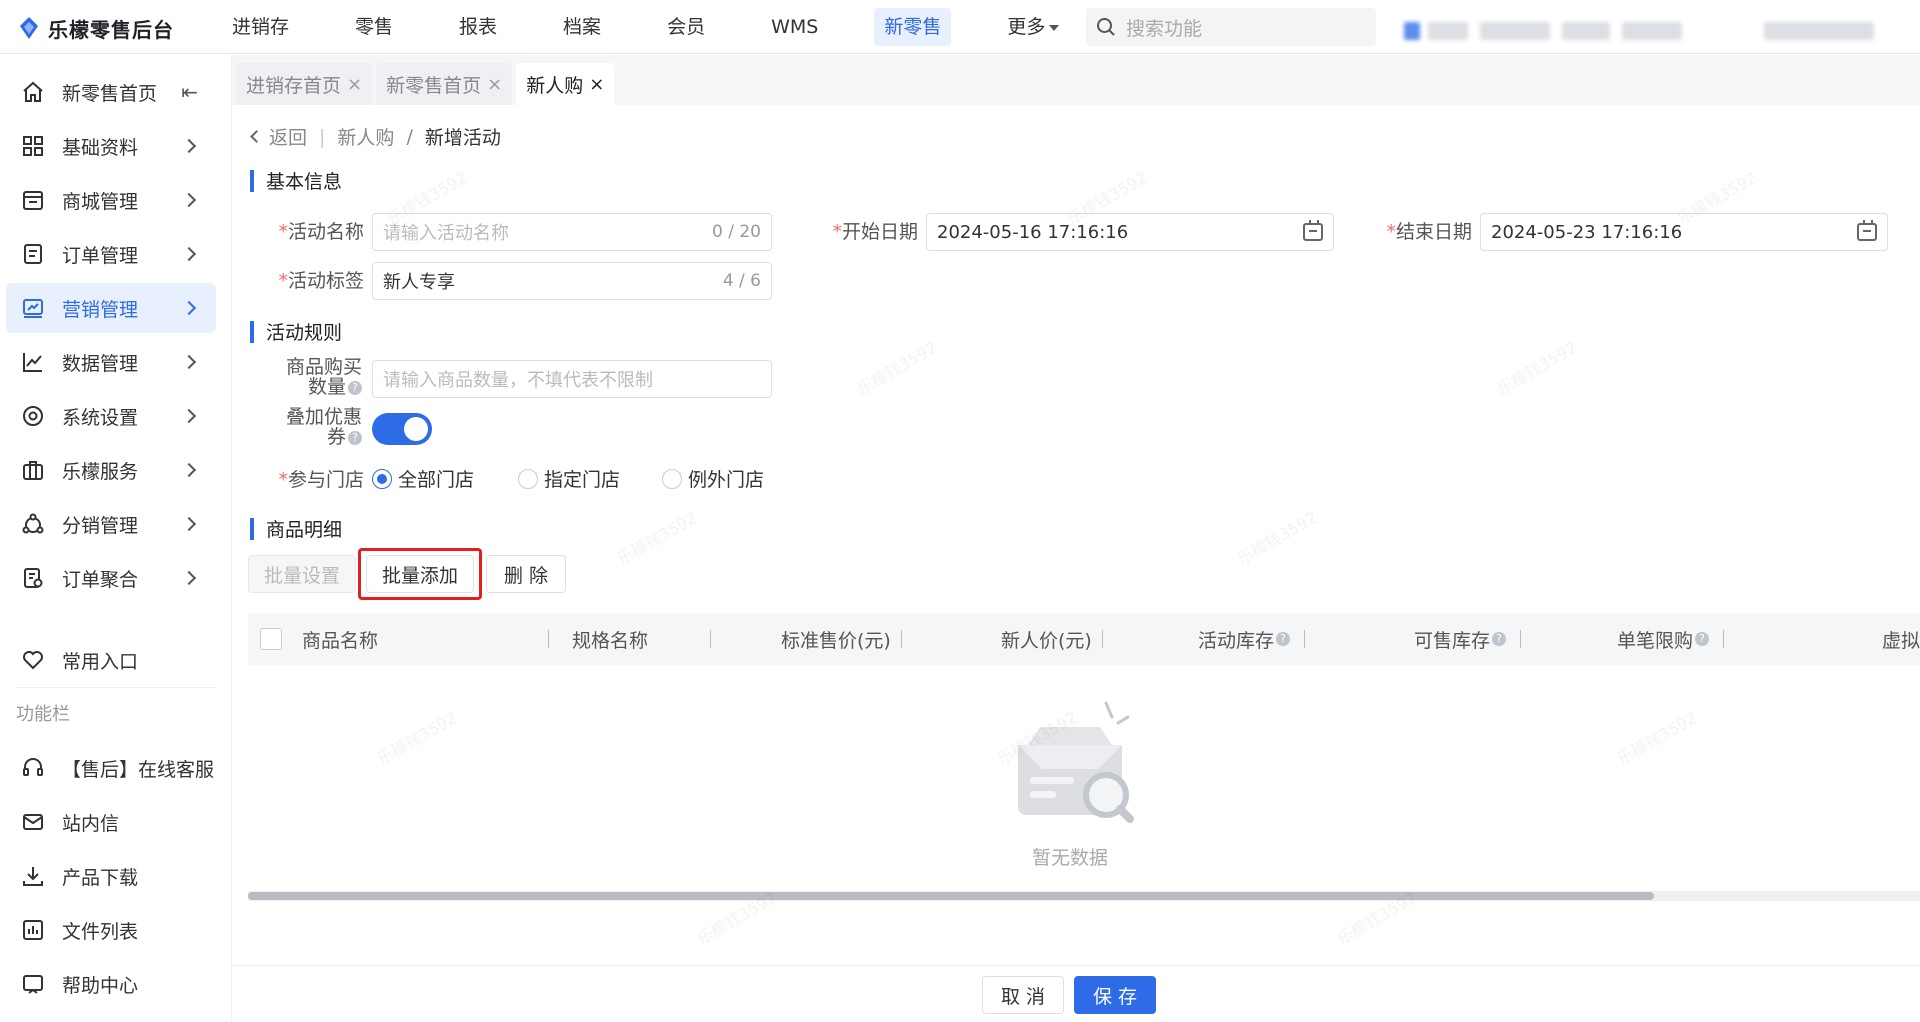  Describe the element at coordinates (1684, 232) in the screenshot. I see `end-date-picker: 2024-05-23 17:16:16` at that location.